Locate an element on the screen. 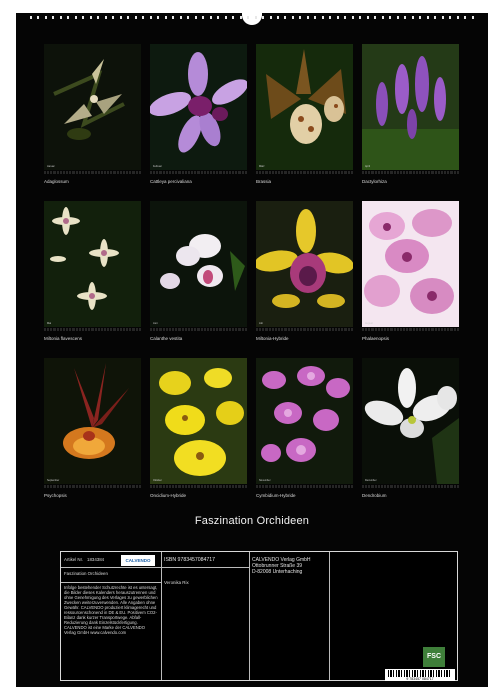 The width and height of the screenshot is (504, 700). month-tile: Oktober Oncidium-Hybride is located at coordinates (198, 428).